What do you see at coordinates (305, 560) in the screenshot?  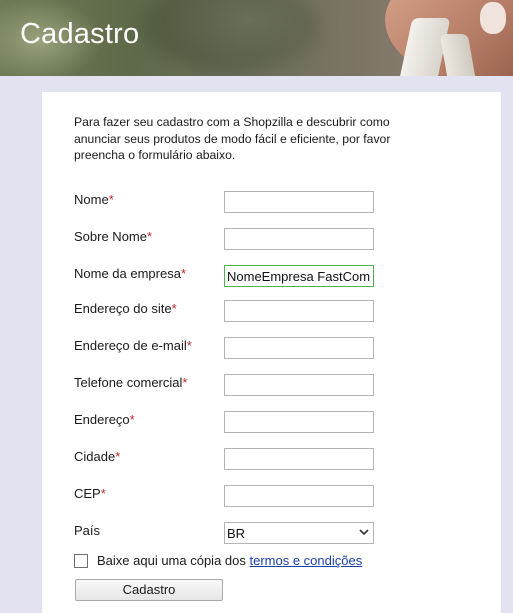 I see `terms-link: termos e condições` at bounding box center [305, 560].